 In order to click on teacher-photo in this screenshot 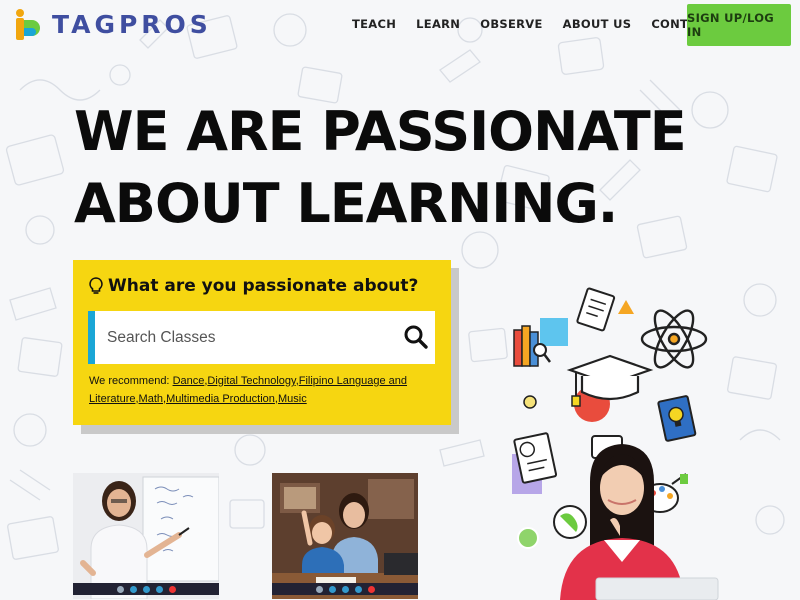, I will do `click(146, 536)`.